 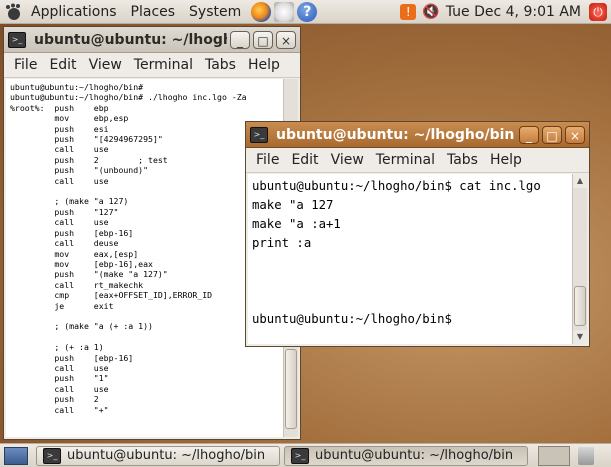 I want to click on power-icon: ⏻, so click(x=598, y=11).